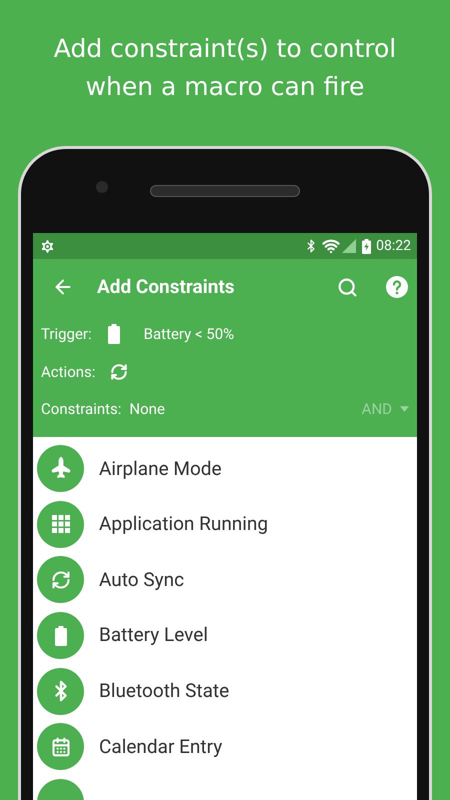  What do you see at coordinates (189, 334) in the screenshot?
I see `trigger-value: Battery < 50%` at bounding box center [189, 334].